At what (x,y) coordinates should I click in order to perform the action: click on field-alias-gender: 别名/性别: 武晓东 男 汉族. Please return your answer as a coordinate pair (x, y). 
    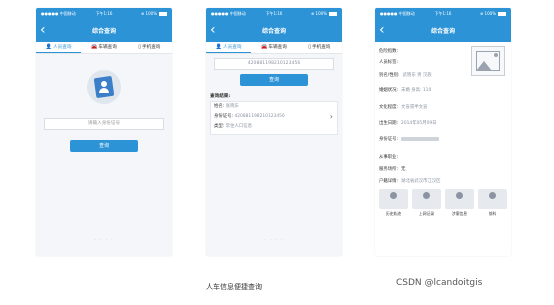
    Looking at the image, I should click on (405, 75).